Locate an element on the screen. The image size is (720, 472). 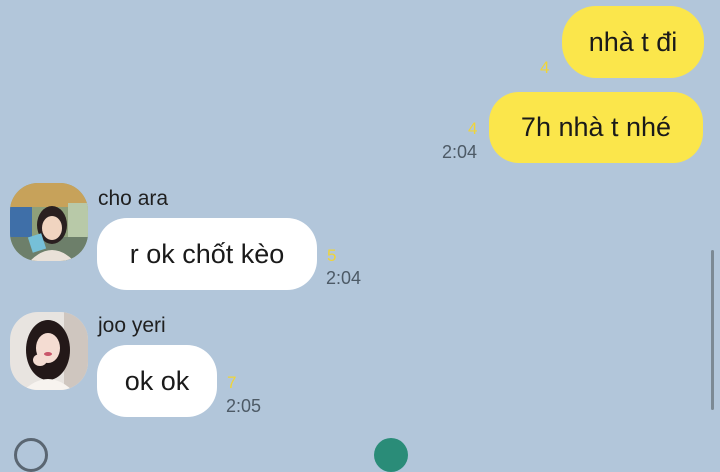
sender-name: cho ara is located at coordinates (133, 198).